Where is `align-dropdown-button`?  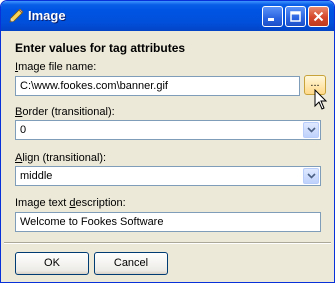
align-dropdown-button is located at coordinates (311, 176).